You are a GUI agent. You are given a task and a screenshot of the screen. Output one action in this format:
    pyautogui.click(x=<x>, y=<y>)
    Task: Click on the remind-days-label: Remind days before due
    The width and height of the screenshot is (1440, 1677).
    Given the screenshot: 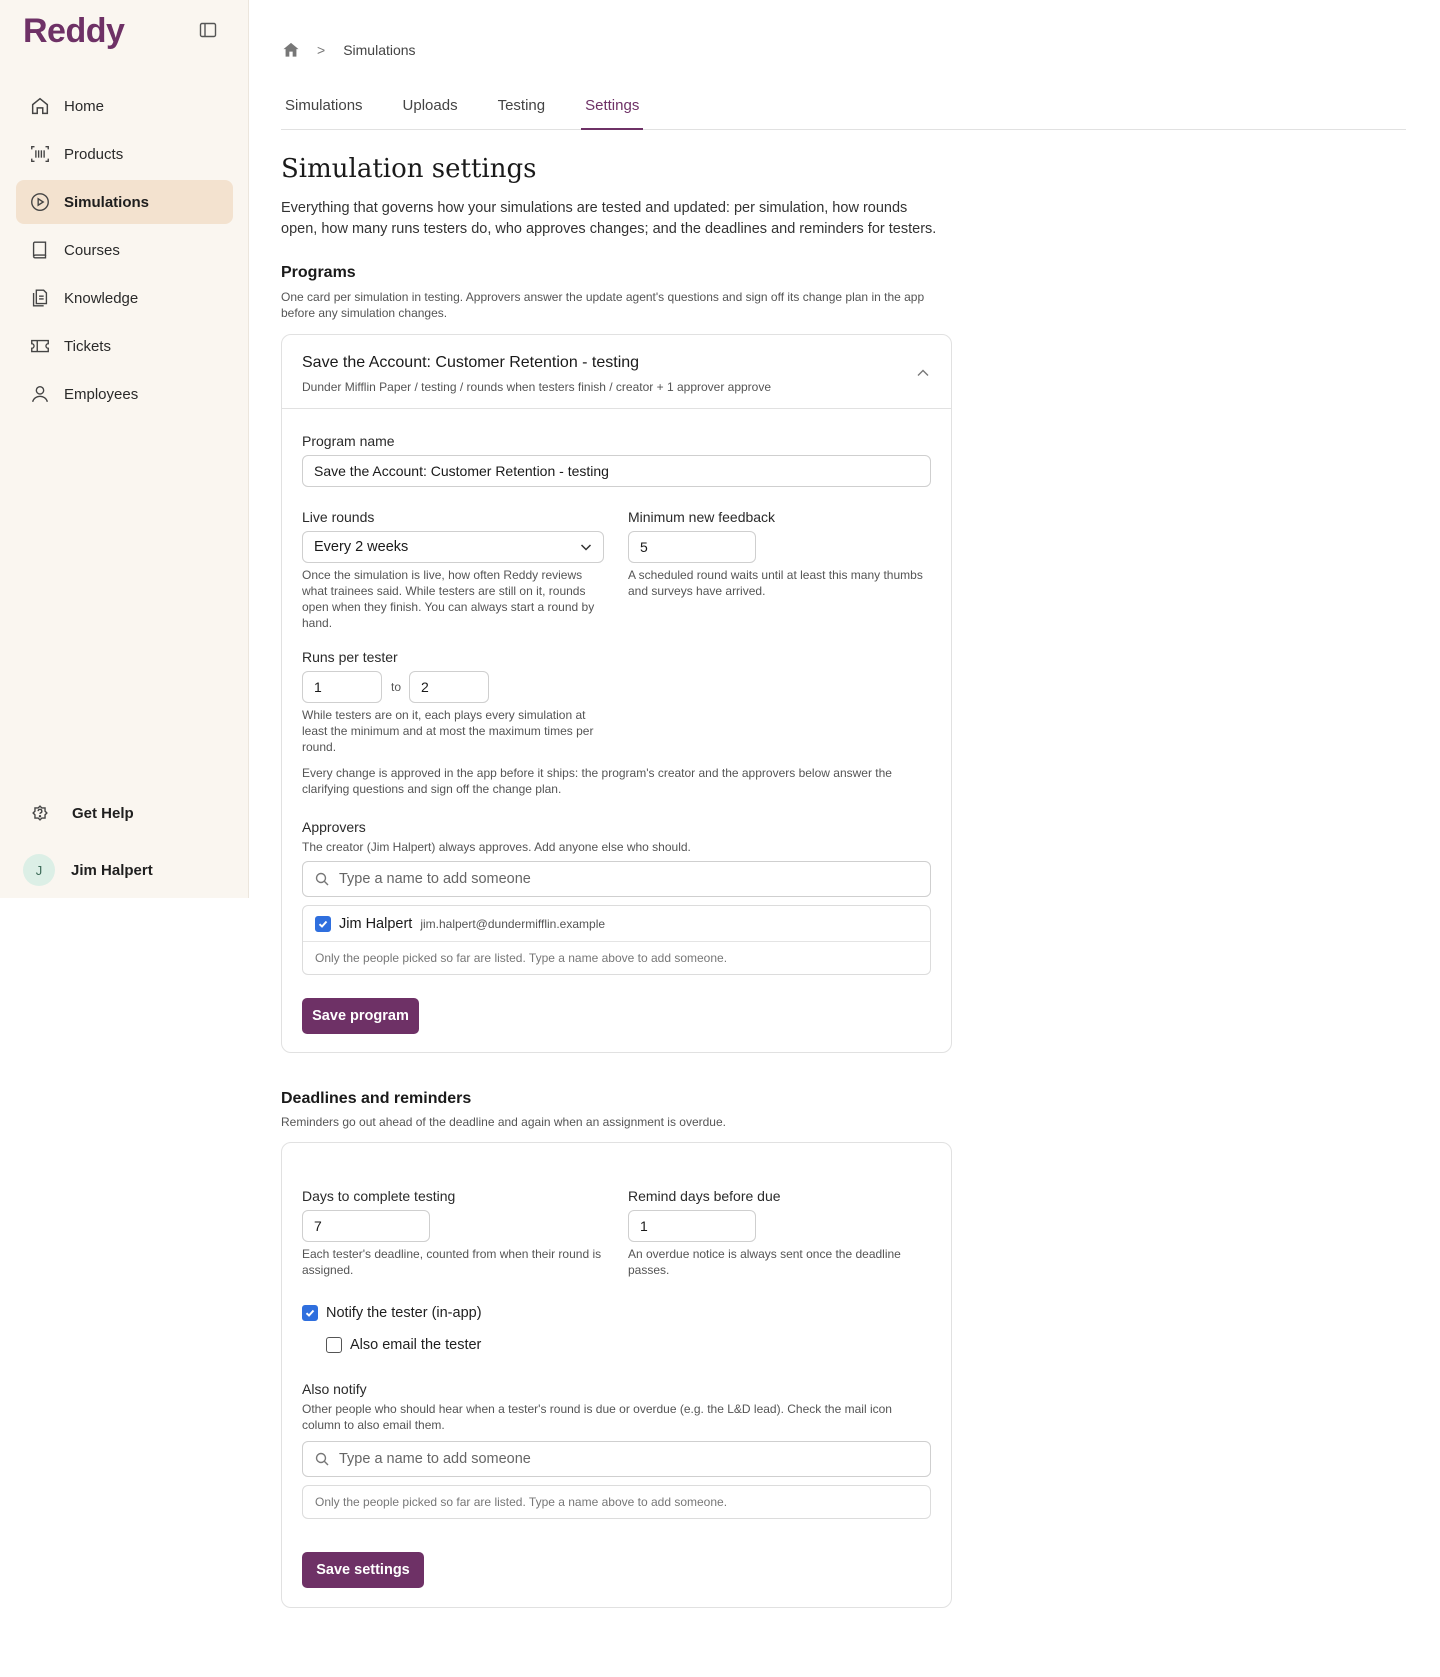 What is the action you would take?
    pyautogui.click(x=704, y=1196)
    